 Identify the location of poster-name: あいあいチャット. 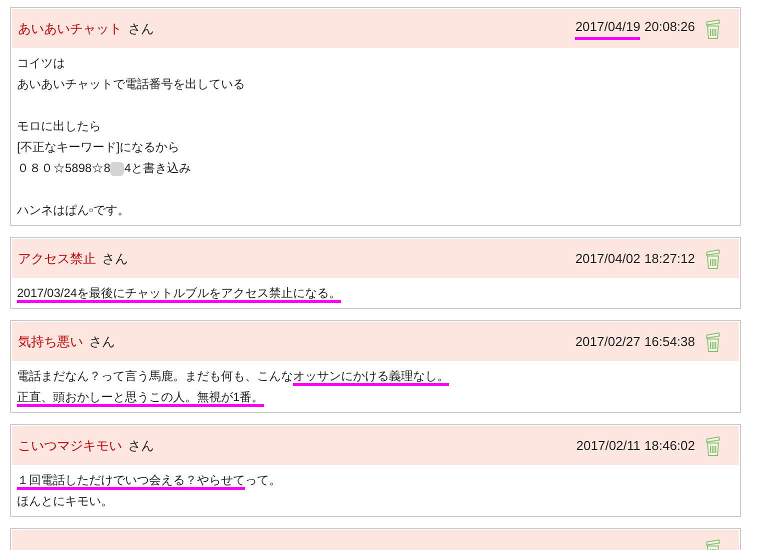
(70, 28).